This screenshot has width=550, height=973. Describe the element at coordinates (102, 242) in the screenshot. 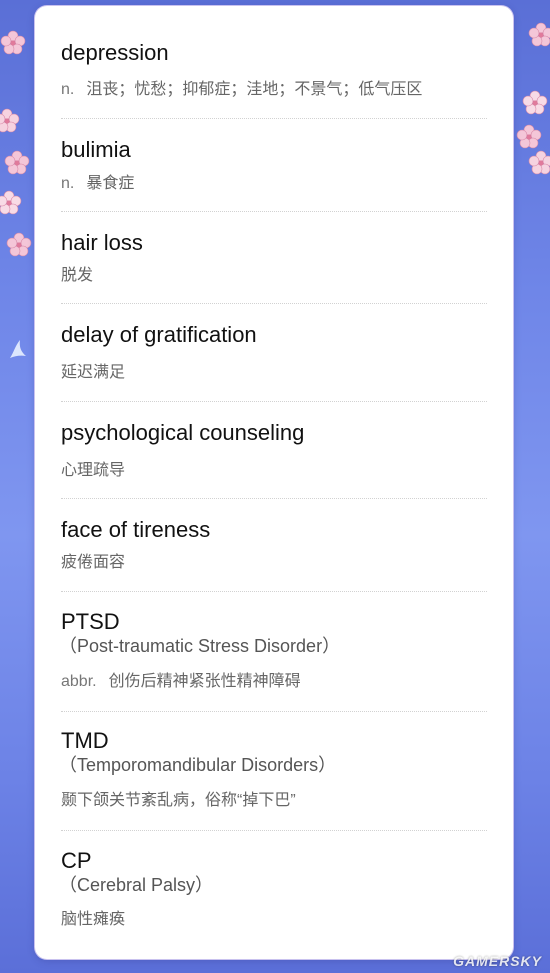

I see `term: hair loss` at that location.